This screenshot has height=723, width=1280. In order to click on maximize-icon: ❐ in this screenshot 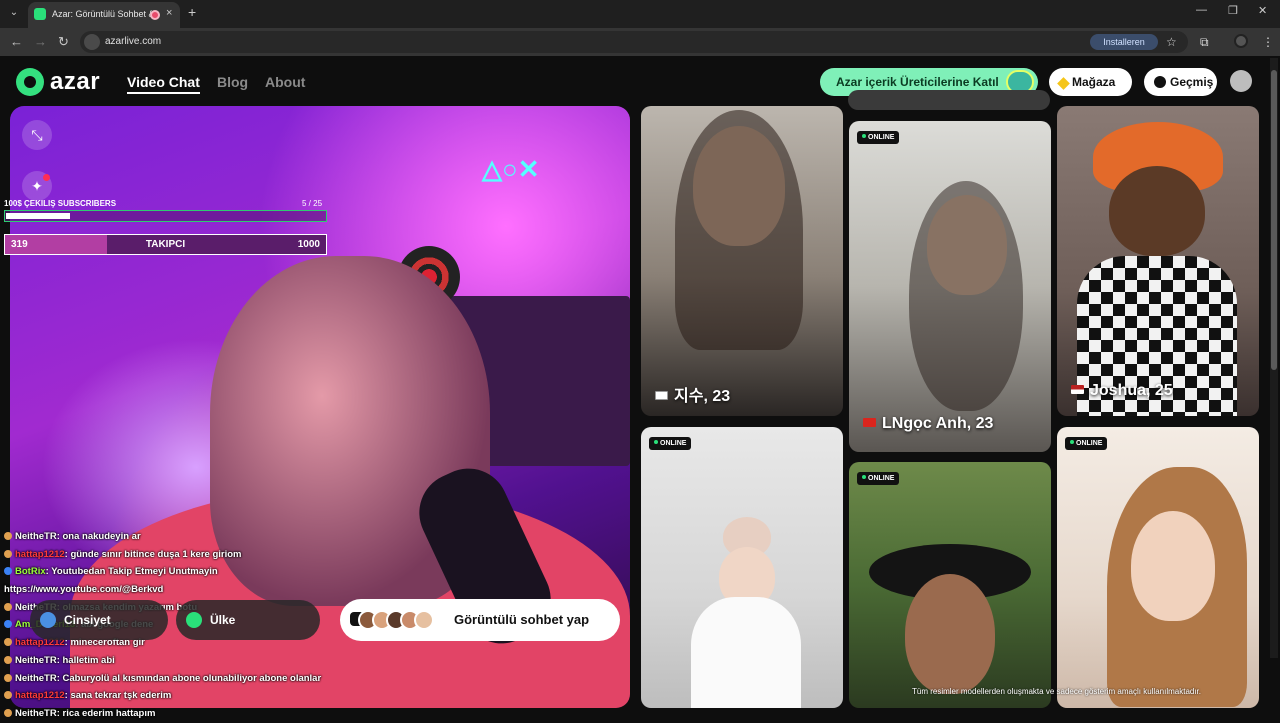, I will do `click(1233, 10)`.